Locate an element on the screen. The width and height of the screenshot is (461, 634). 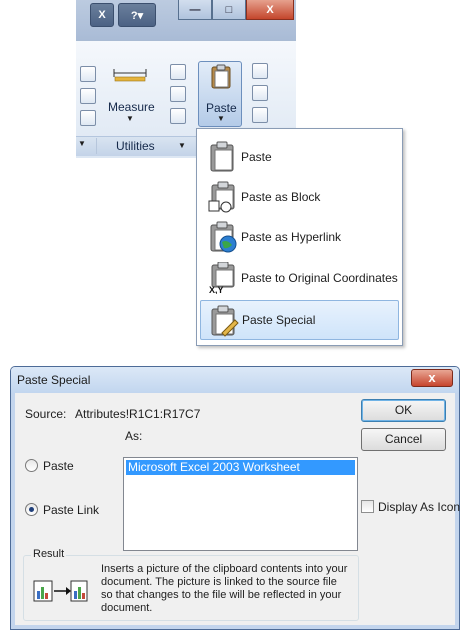
menu-item-label: Paste is located at coordinates (256, 157).